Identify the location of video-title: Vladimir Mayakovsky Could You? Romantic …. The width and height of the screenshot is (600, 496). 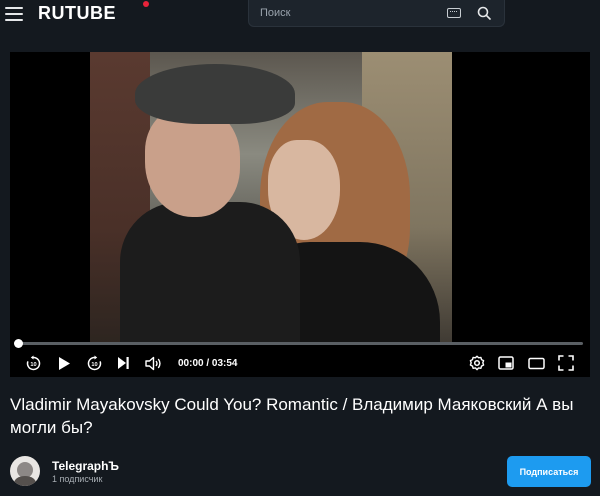
(292, 416).